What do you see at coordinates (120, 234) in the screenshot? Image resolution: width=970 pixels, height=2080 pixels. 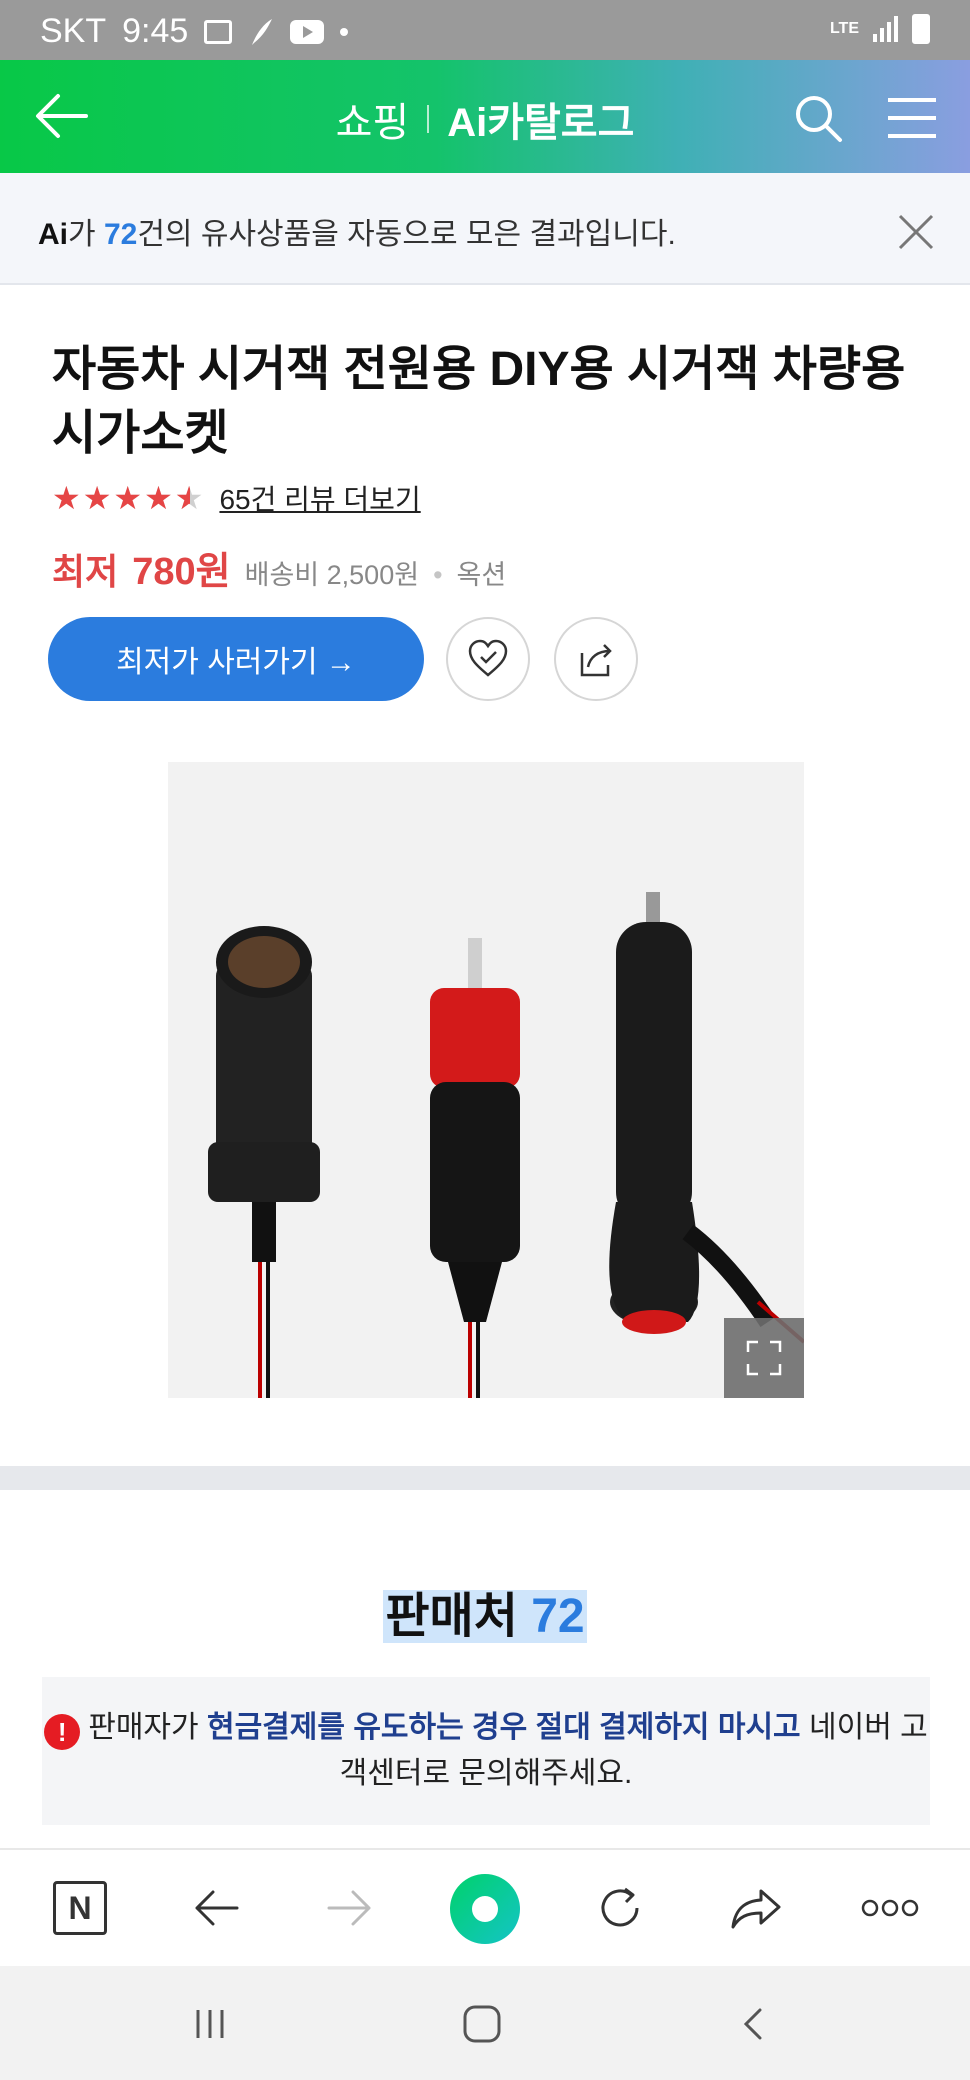 I see `ai-count: 72` at bounding box center [120, 234].